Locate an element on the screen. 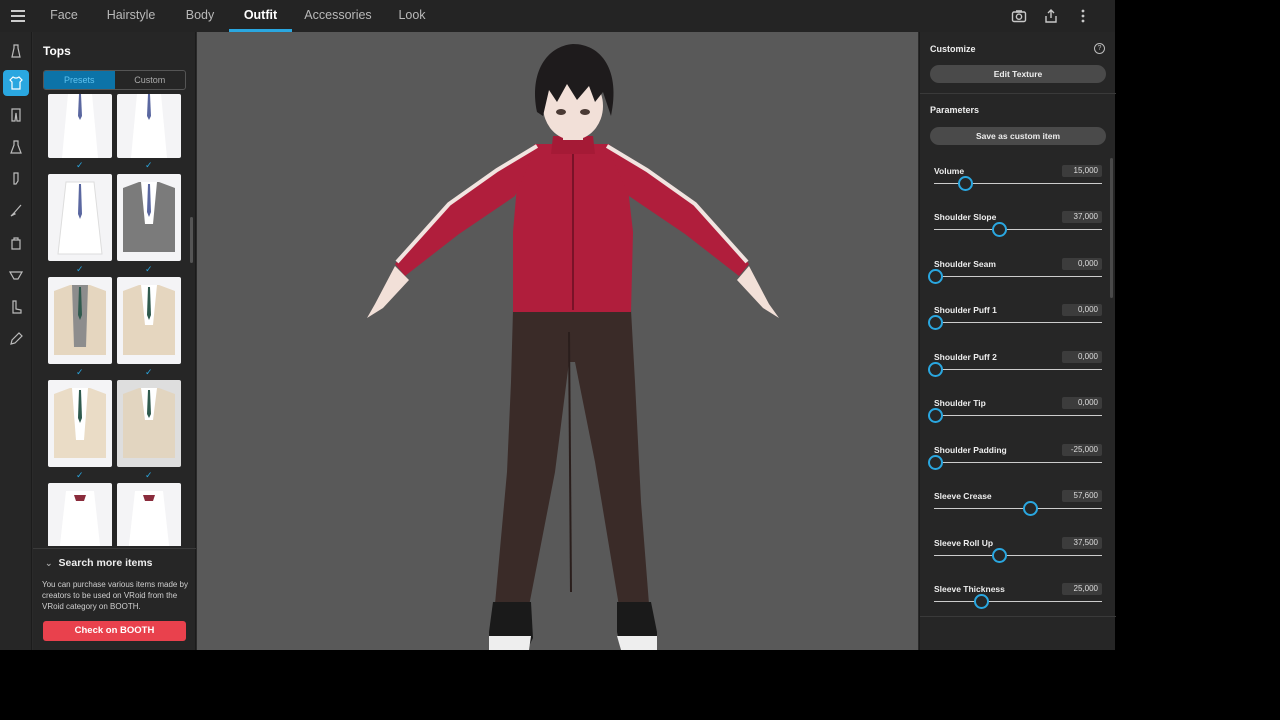  bag-icon is located at coordinates (16, 243).